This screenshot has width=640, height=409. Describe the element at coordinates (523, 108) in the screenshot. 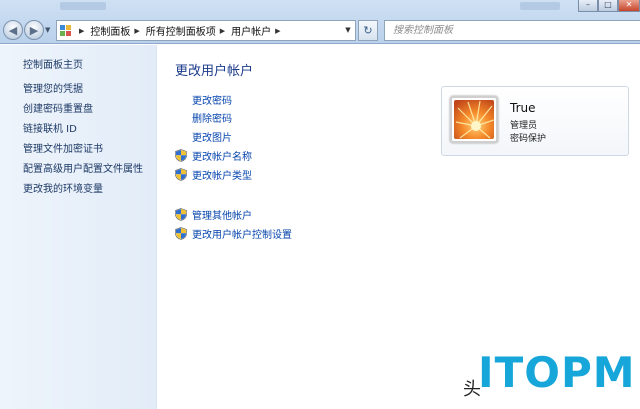

I see `account-name: True` at that location.